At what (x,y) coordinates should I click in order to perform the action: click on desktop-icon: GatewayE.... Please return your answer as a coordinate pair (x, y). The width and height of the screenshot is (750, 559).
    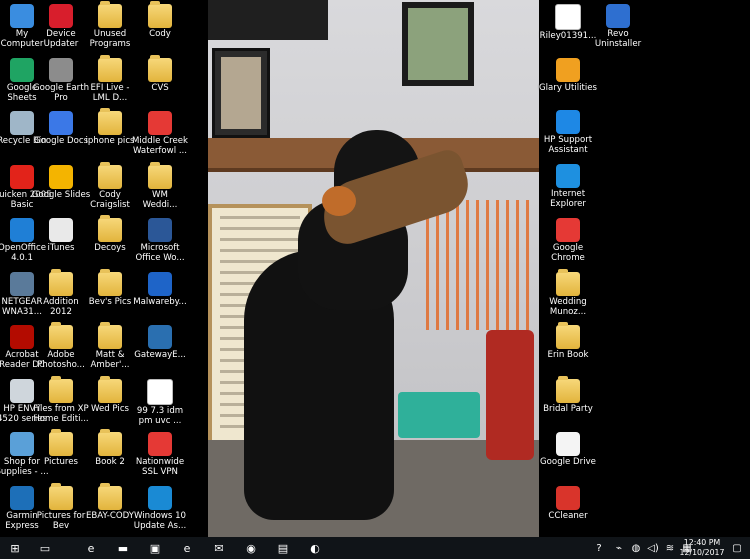
    Looking at the image, I should click on (160, 341).